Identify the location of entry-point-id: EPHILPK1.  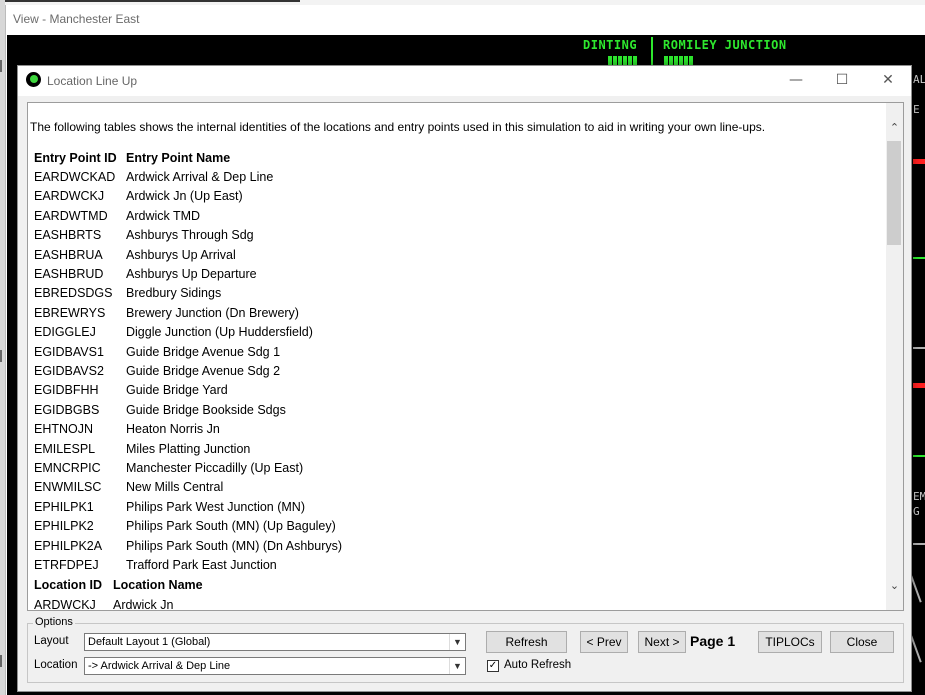
(64, 506).